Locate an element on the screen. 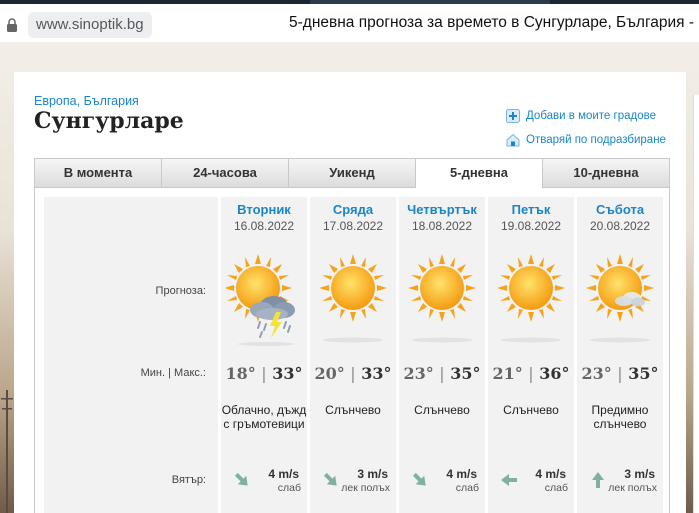  day-date: 17.08.2022 is located at coordinates (353, 226).